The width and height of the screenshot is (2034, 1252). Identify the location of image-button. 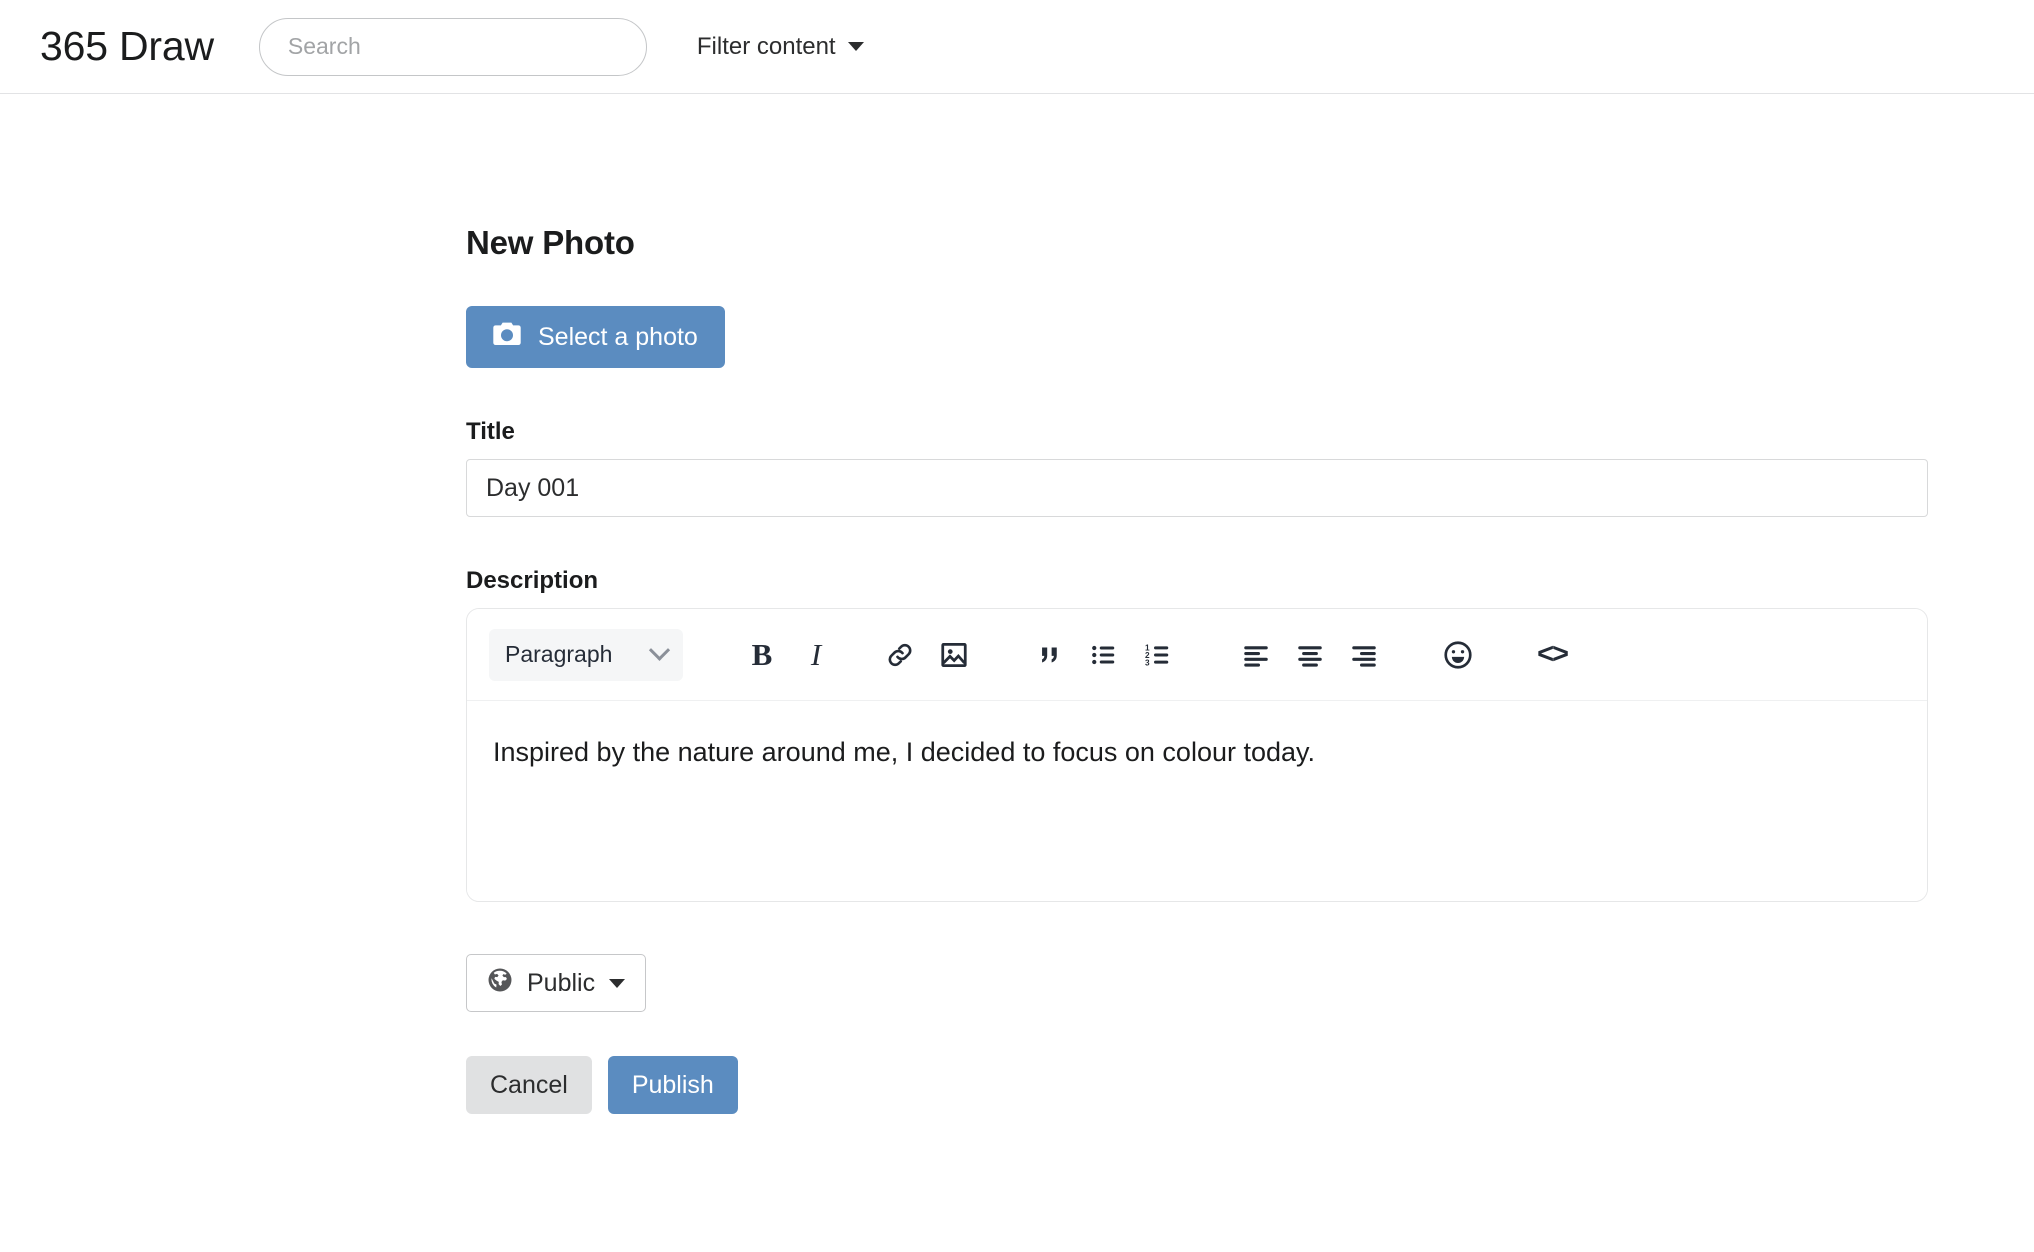
(954, 655).